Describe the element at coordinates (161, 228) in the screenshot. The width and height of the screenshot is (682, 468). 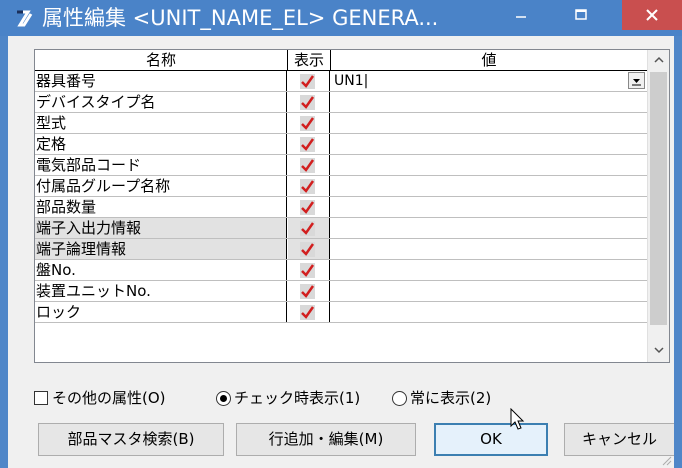
I see `attribute-name-cell: 端子入出力情報` at that location.